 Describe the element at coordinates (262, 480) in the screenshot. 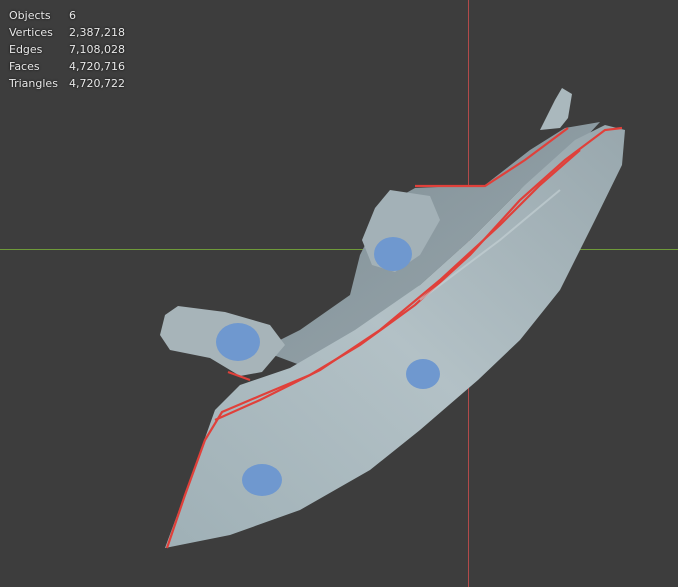

I see `marker-shell-low` at that location.